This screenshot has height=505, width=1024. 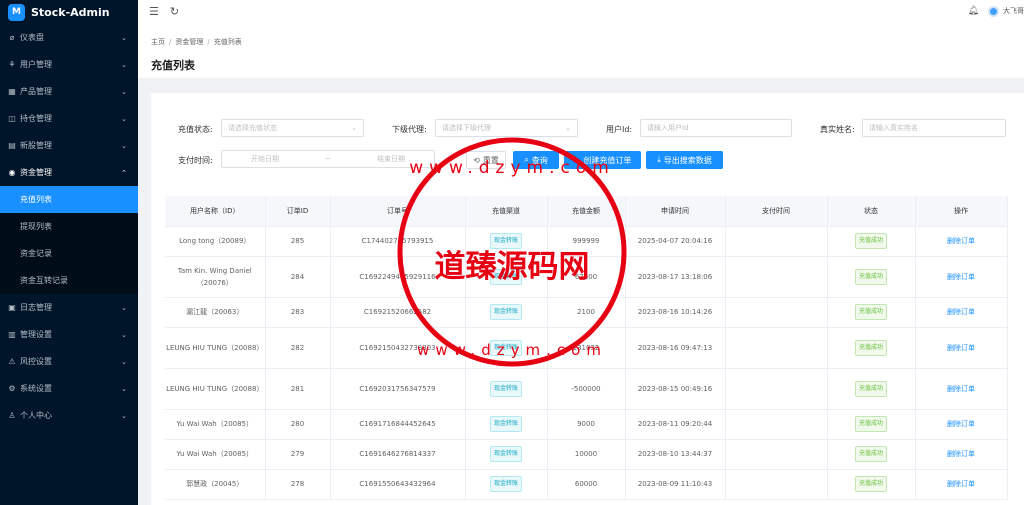 I want to click on app-logo: M Stock-Admin, so click(x=69, y=12).